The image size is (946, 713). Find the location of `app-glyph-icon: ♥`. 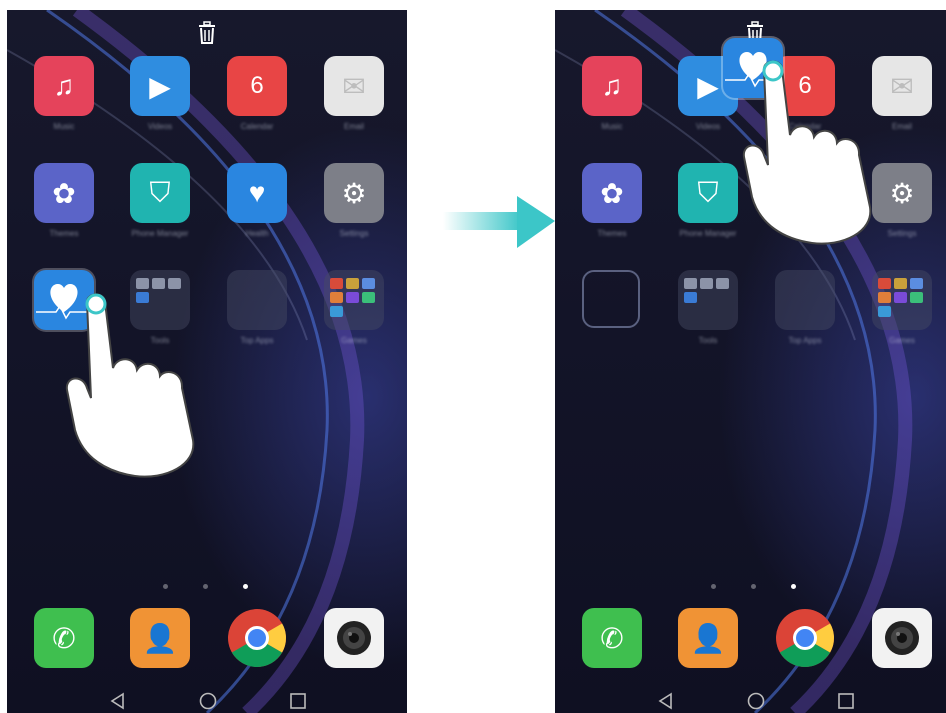

app-glyph-icon: ♥ is located at coordinates (257, 192).